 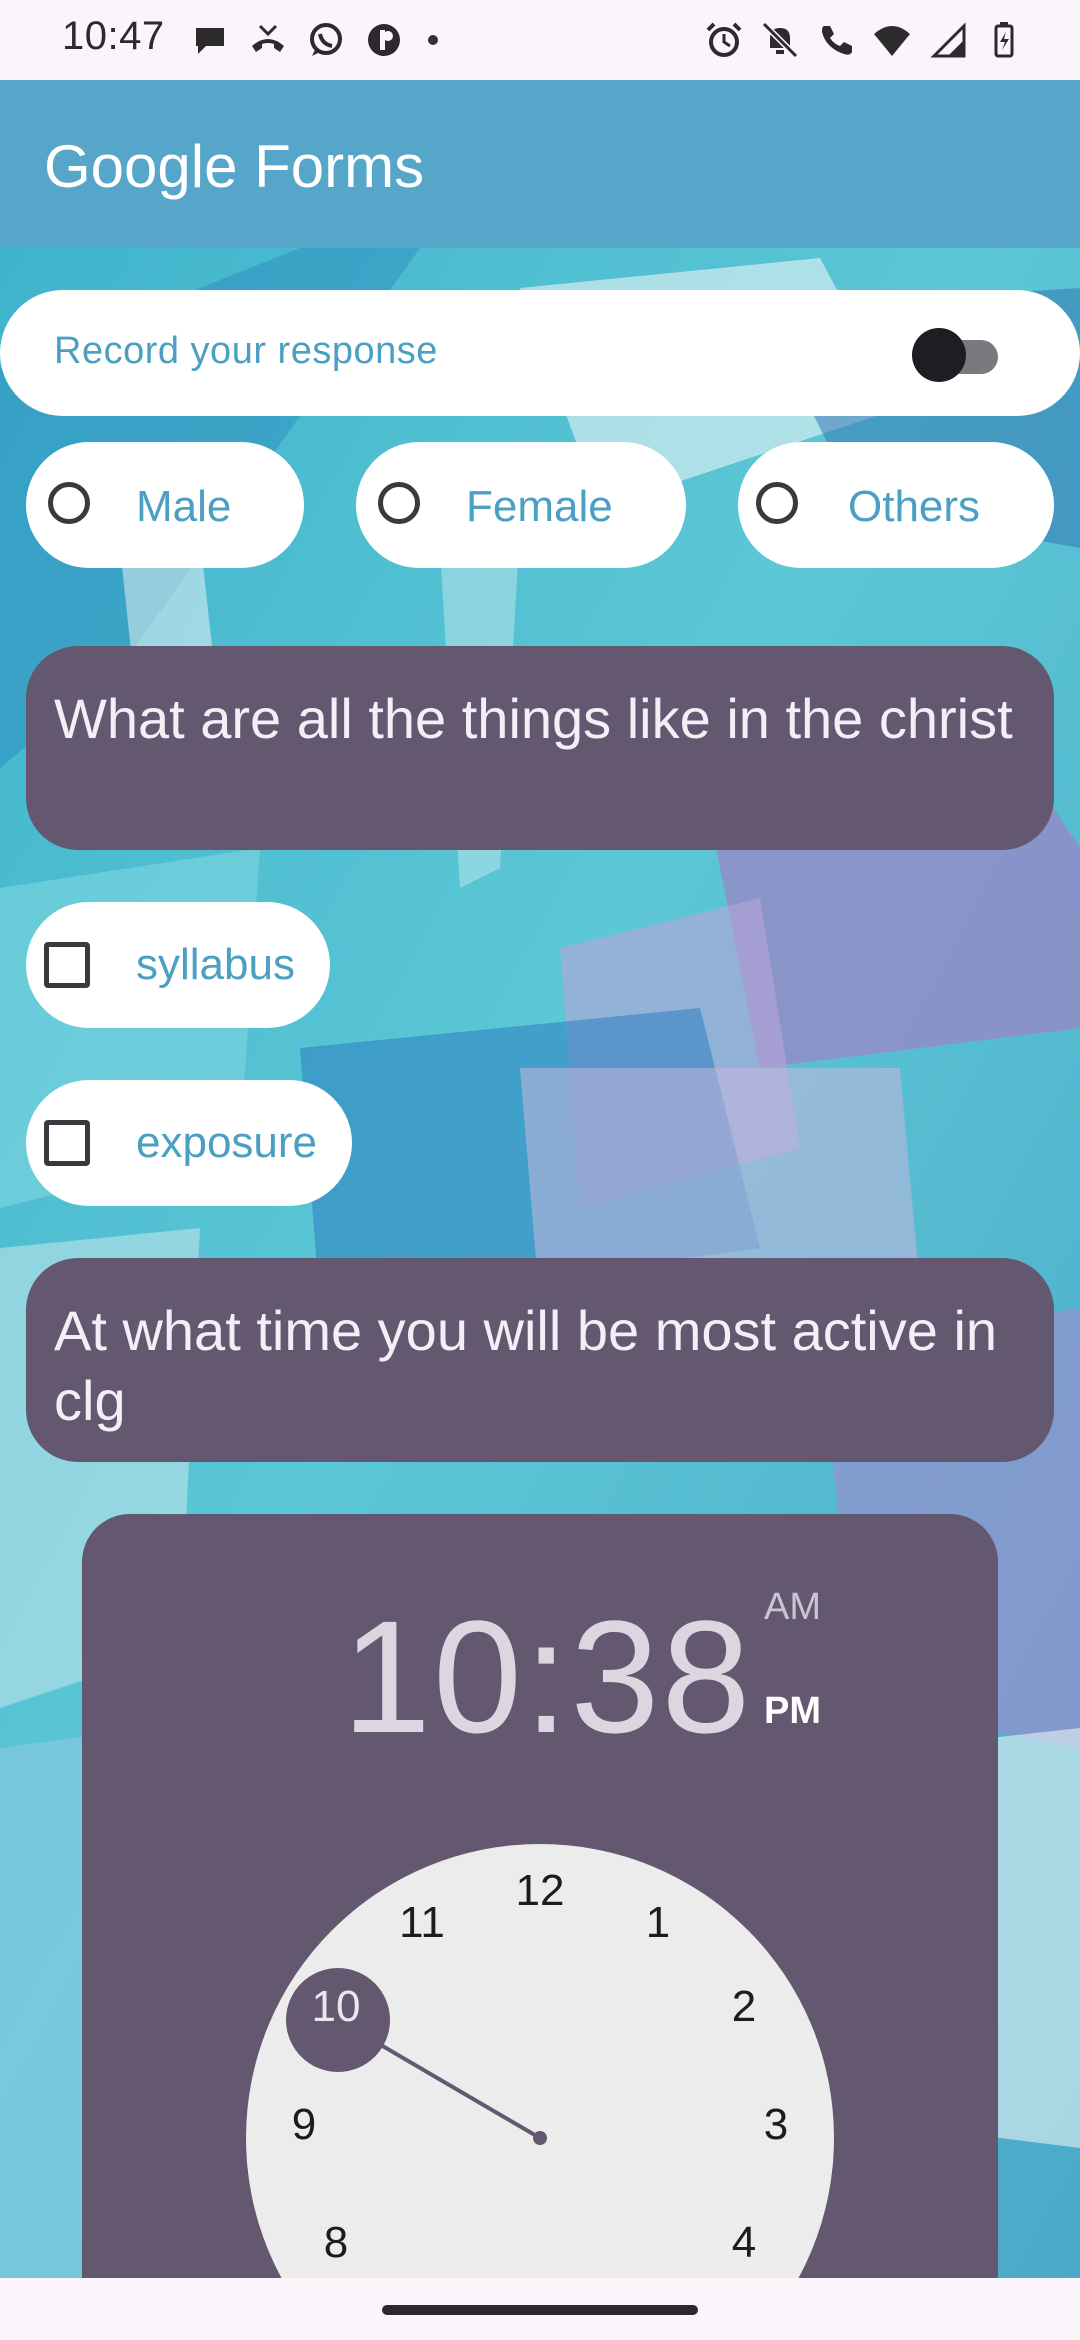 I want to click on mute-icon, so click(x=780, y=40).